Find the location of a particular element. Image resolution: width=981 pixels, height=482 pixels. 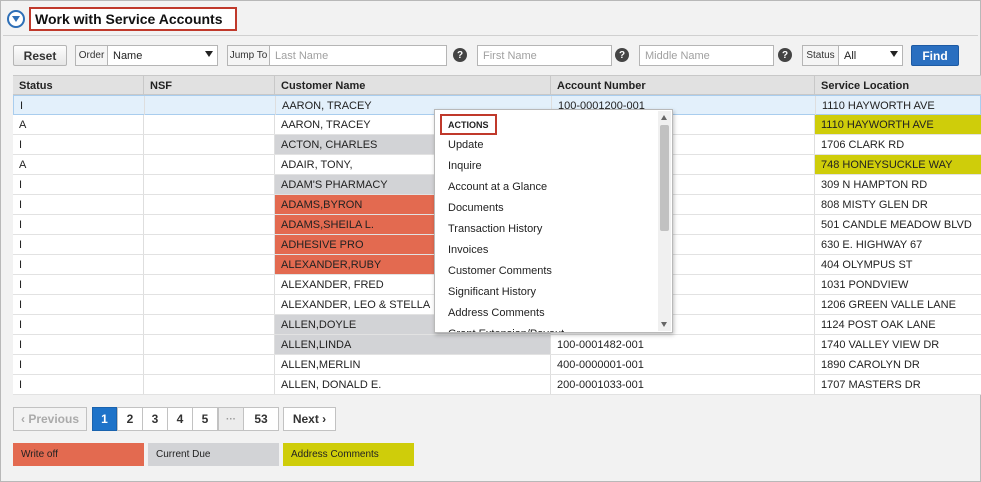

legend-address-comments: Address Comments is located at coordinates (348, 454).